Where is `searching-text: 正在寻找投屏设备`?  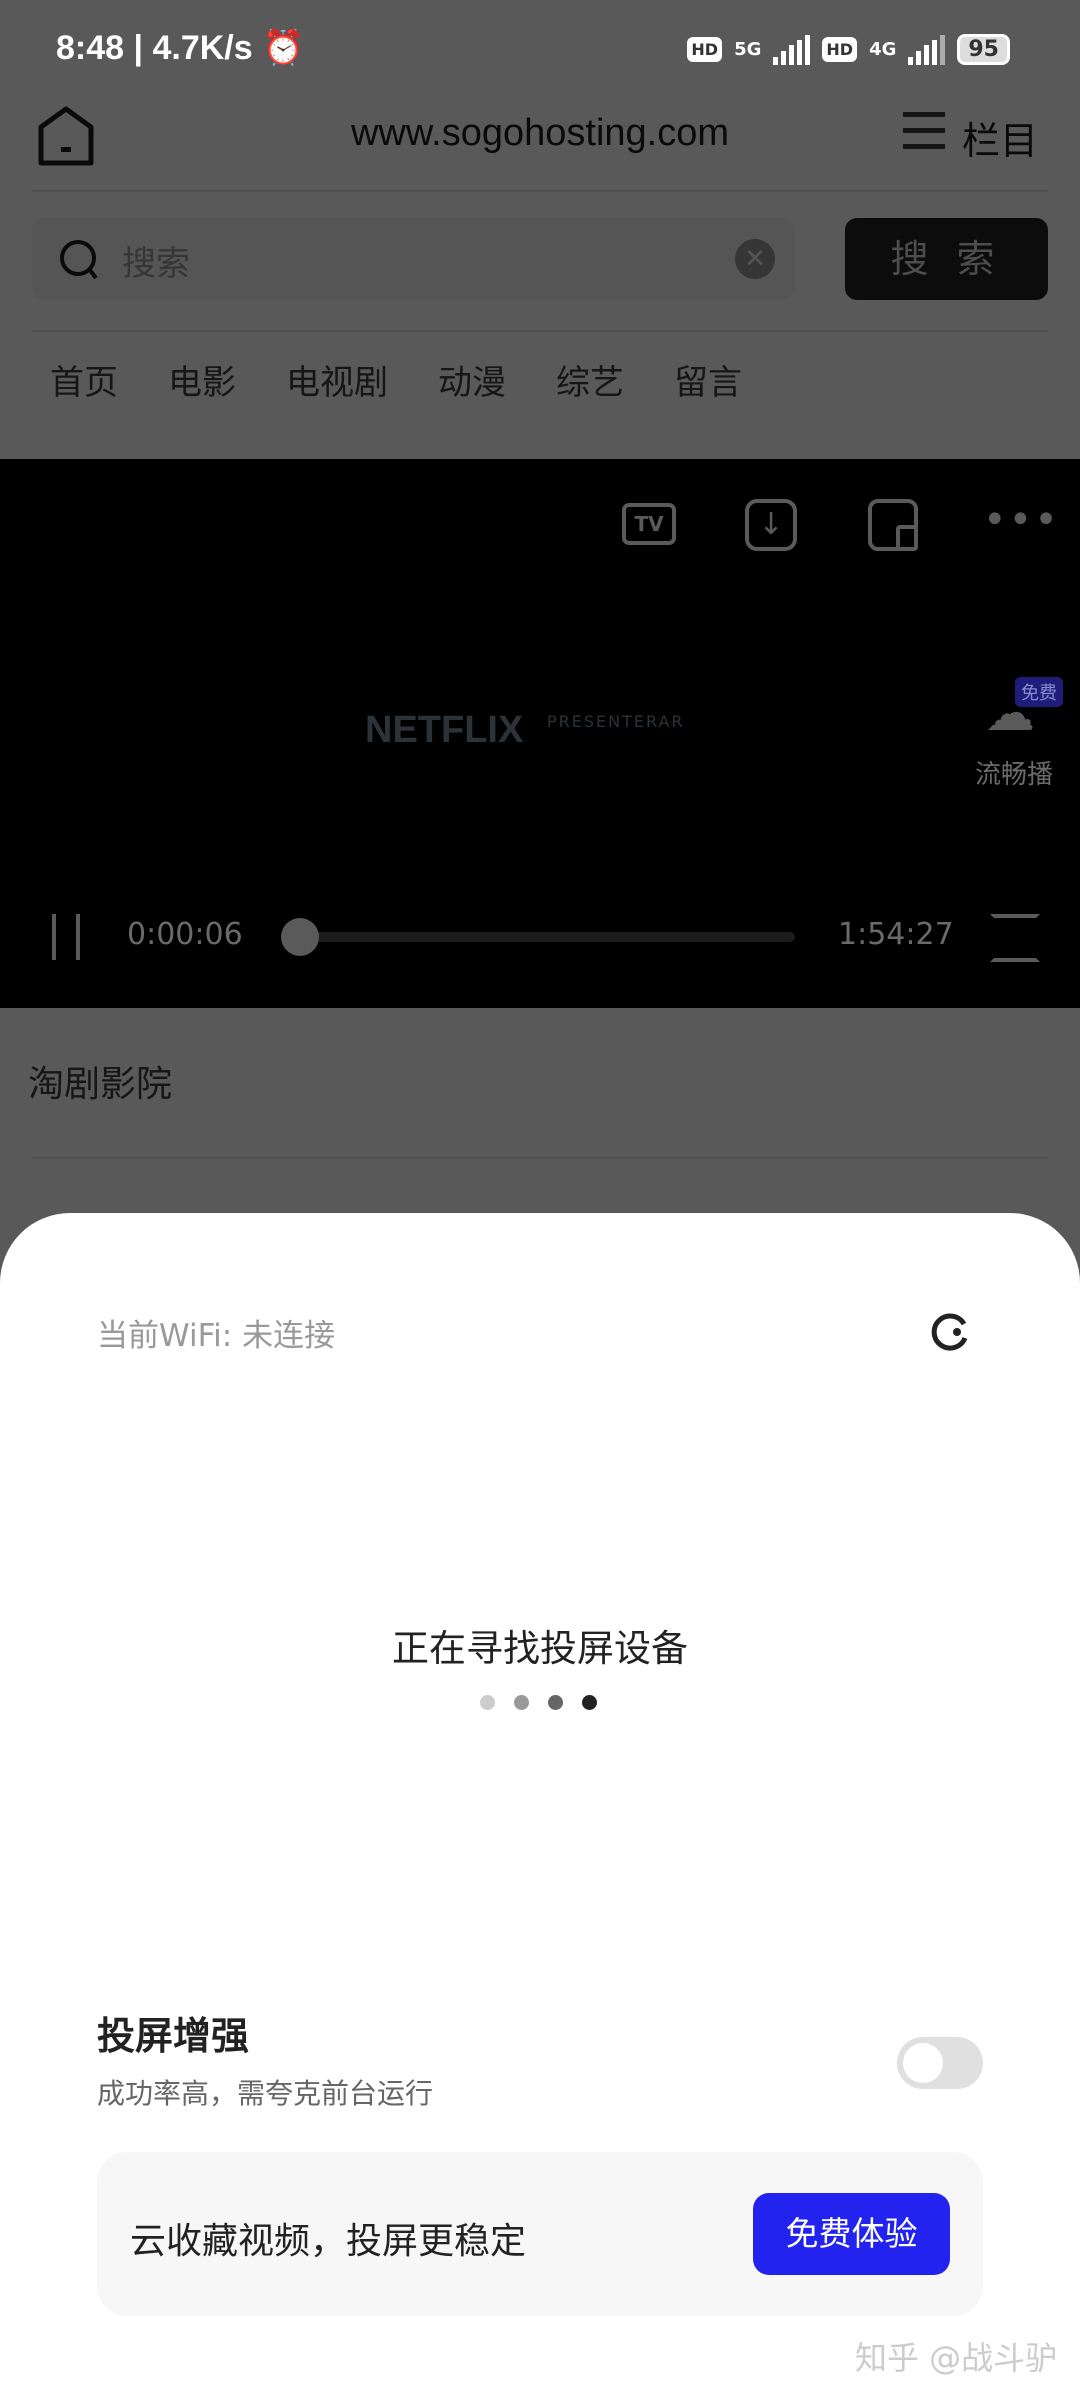
searching-text: 正在寻找投屏设备 is located at coordinates (540, 1648).